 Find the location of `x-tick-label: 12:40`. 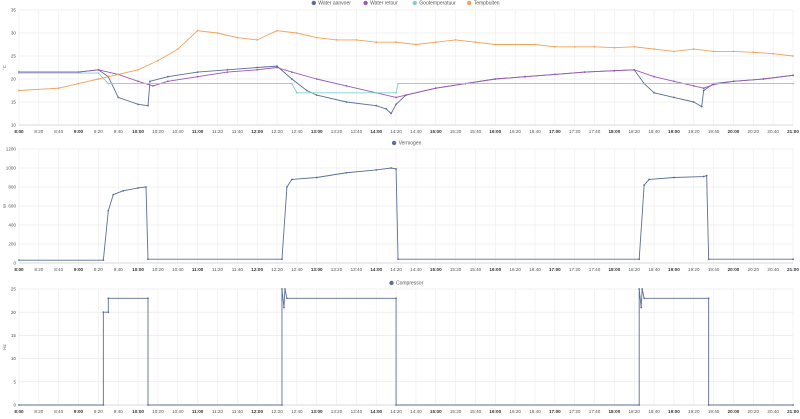

x-tick-label: 12:40 is located at coordinates (297, 131).